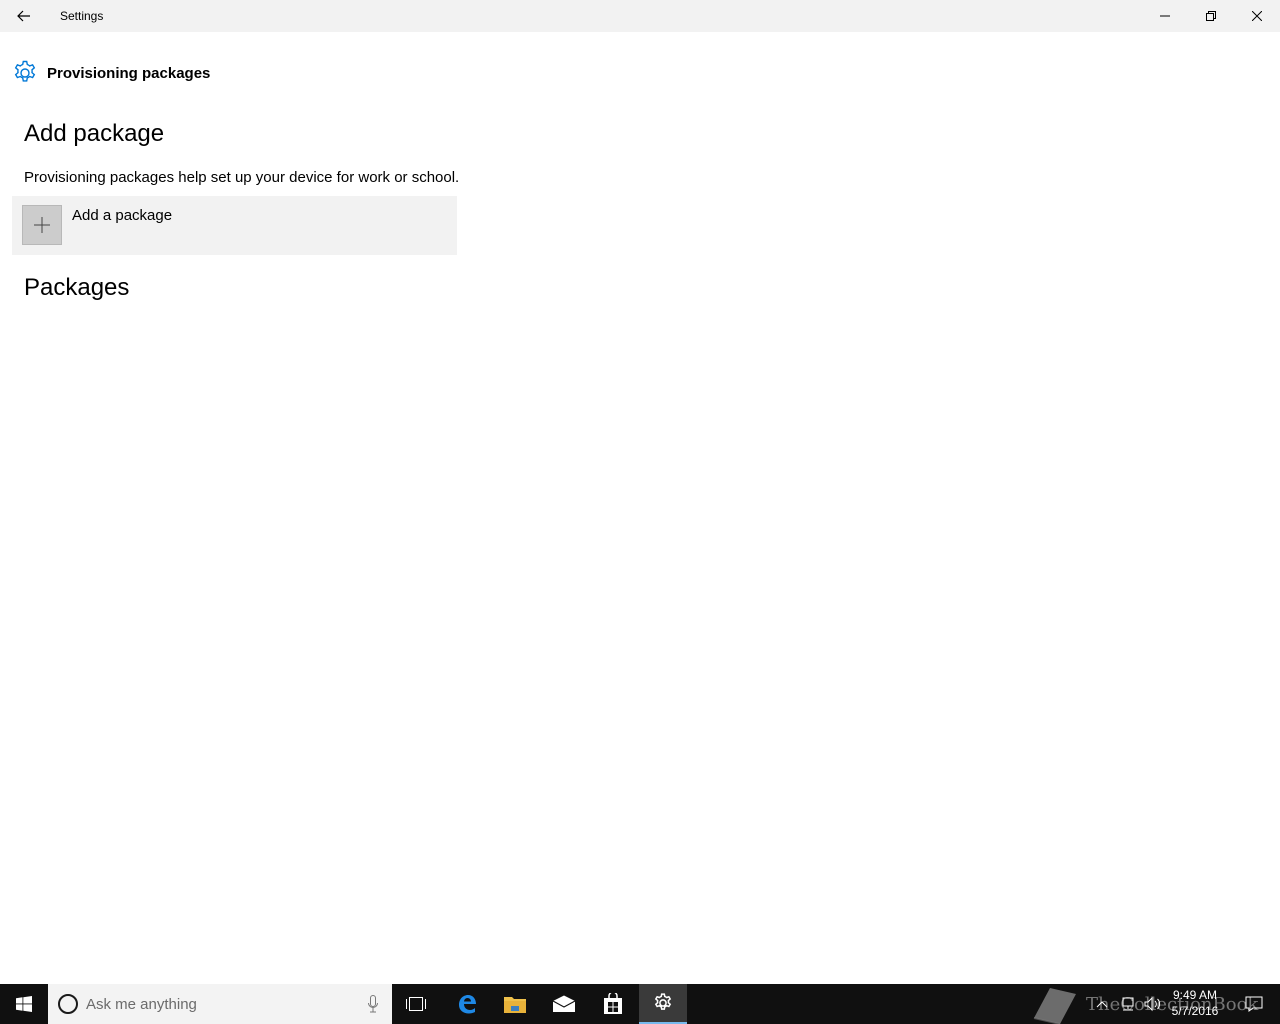  Describe the element at coordinates (1195, 1011) in the screenshot. I see `clock-date: 5/7/2016` at that location.